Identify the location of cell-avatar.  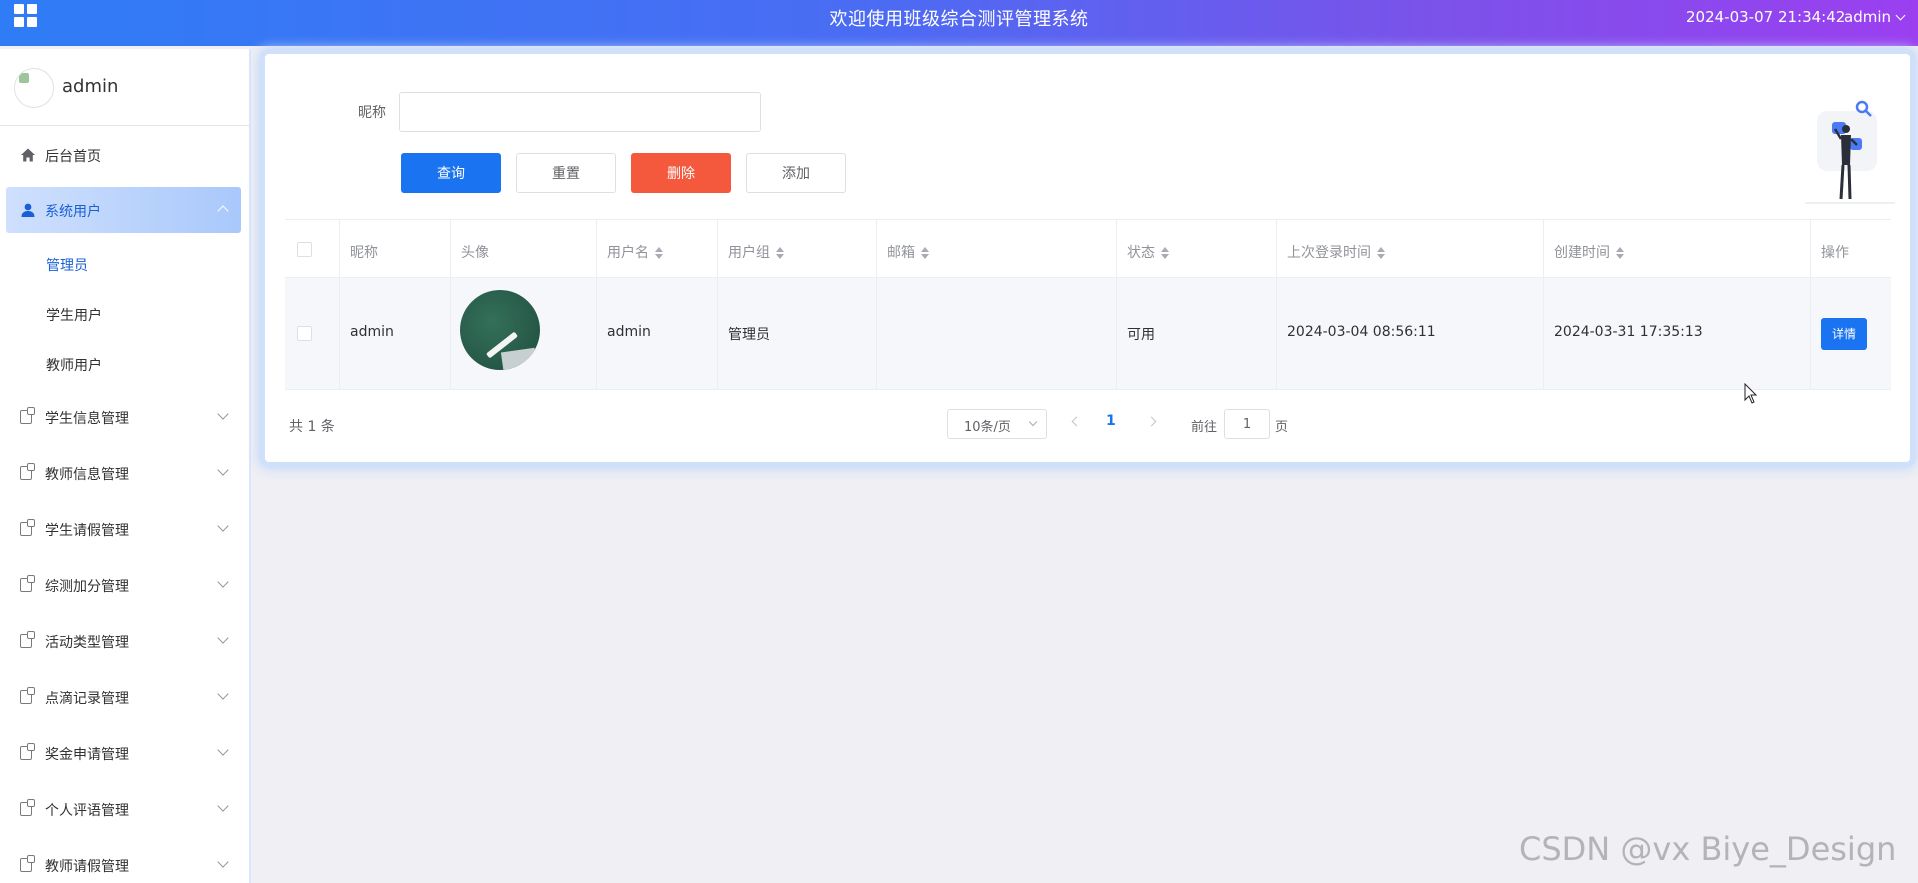
(524, 333).